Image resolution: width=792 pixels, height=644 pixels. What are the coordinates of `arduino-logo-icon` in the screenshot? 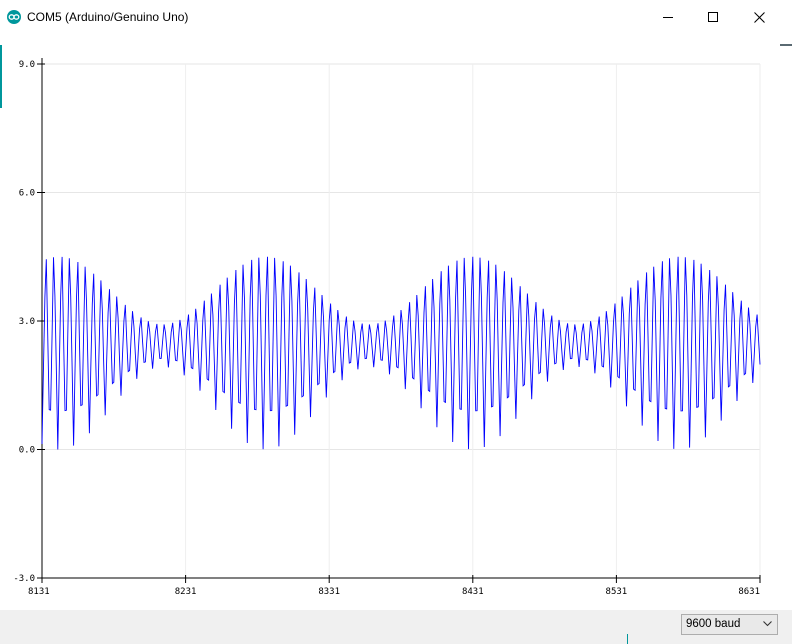 It's located at (14, 17).